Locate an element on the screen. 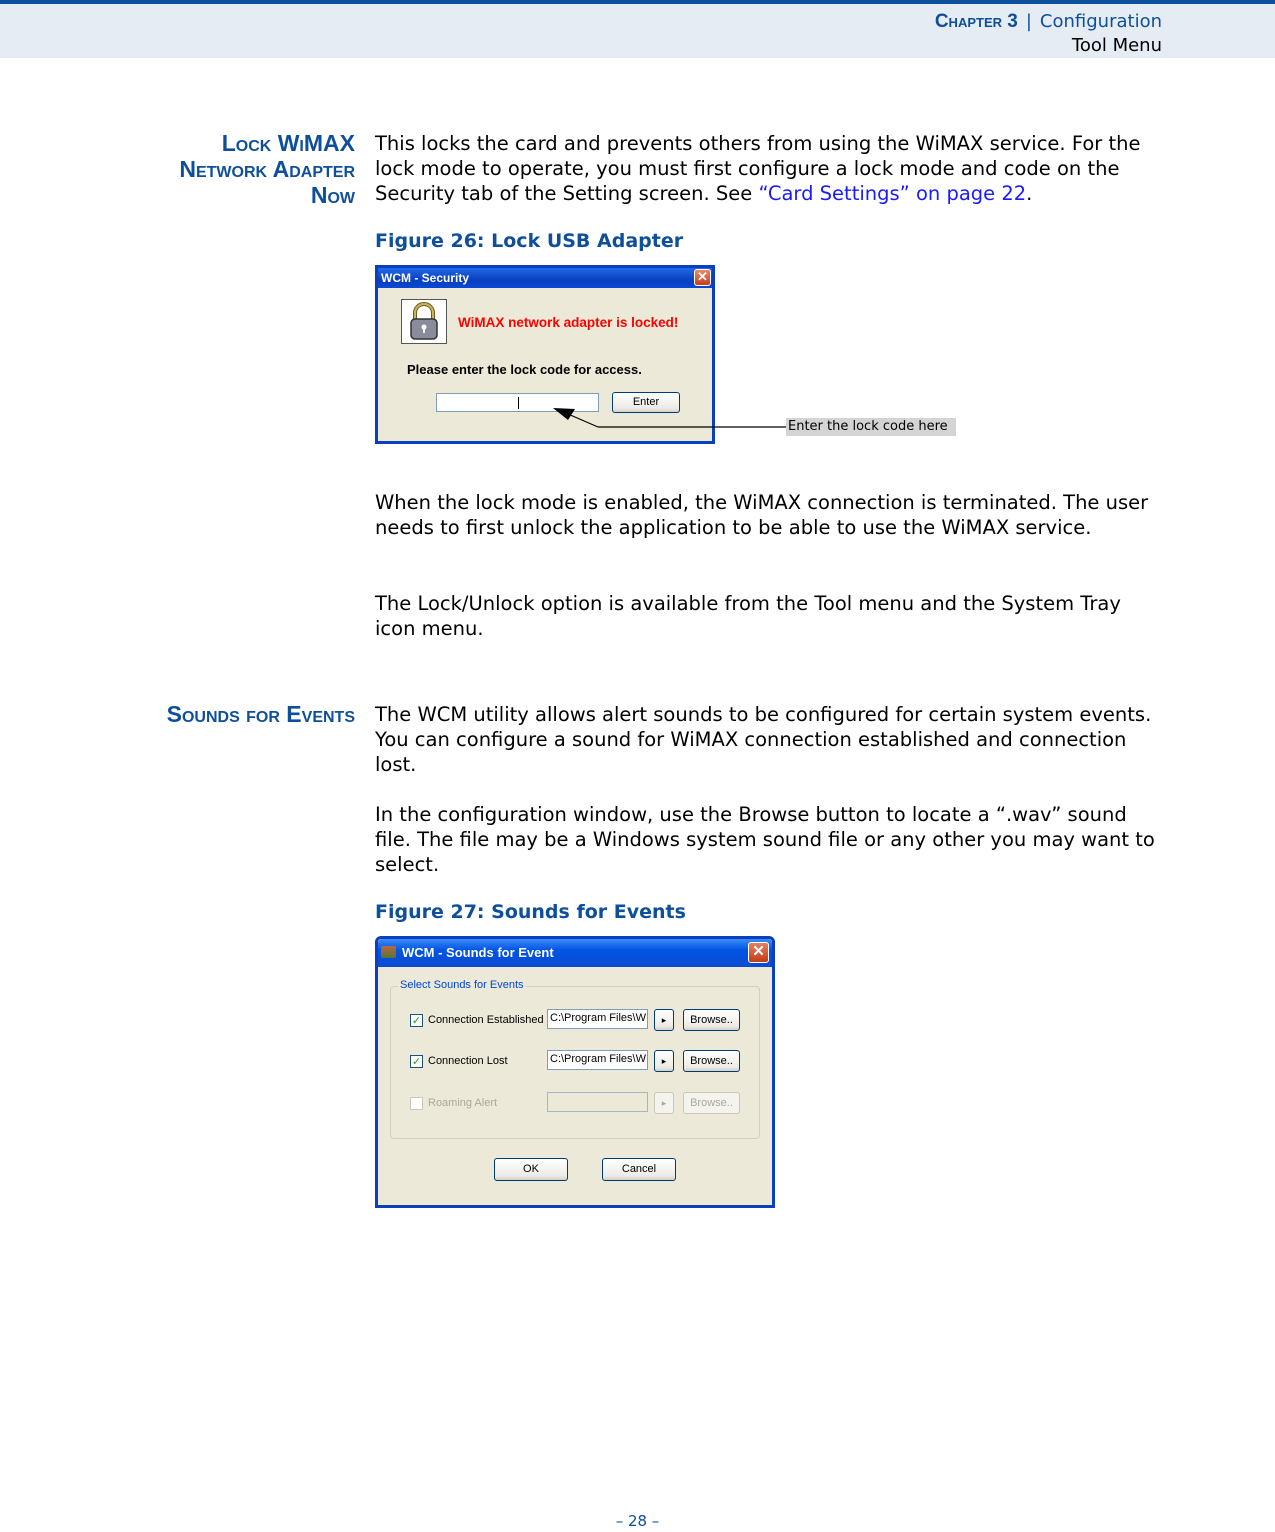 The image size is (1275, 1532). connection-established-path: C:\Program Files\W is located at coordinates (597, 1019).